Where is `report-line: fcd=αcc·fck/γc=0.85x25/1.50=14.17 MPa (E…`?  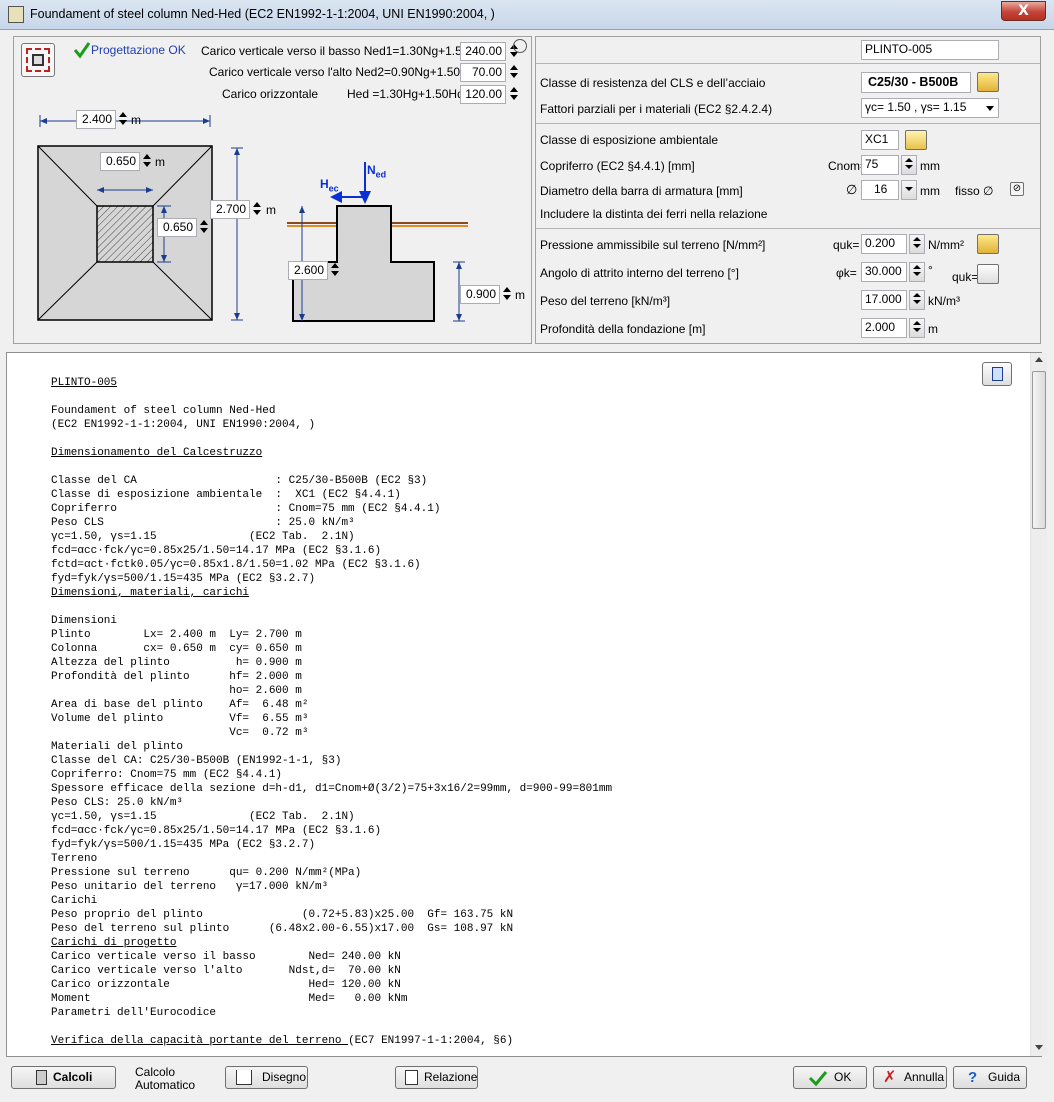
report-line: fcd=αcc·fck/γc=0.85x25/1.50=14.17 MPa (E… is located at coordinates (331, 551).